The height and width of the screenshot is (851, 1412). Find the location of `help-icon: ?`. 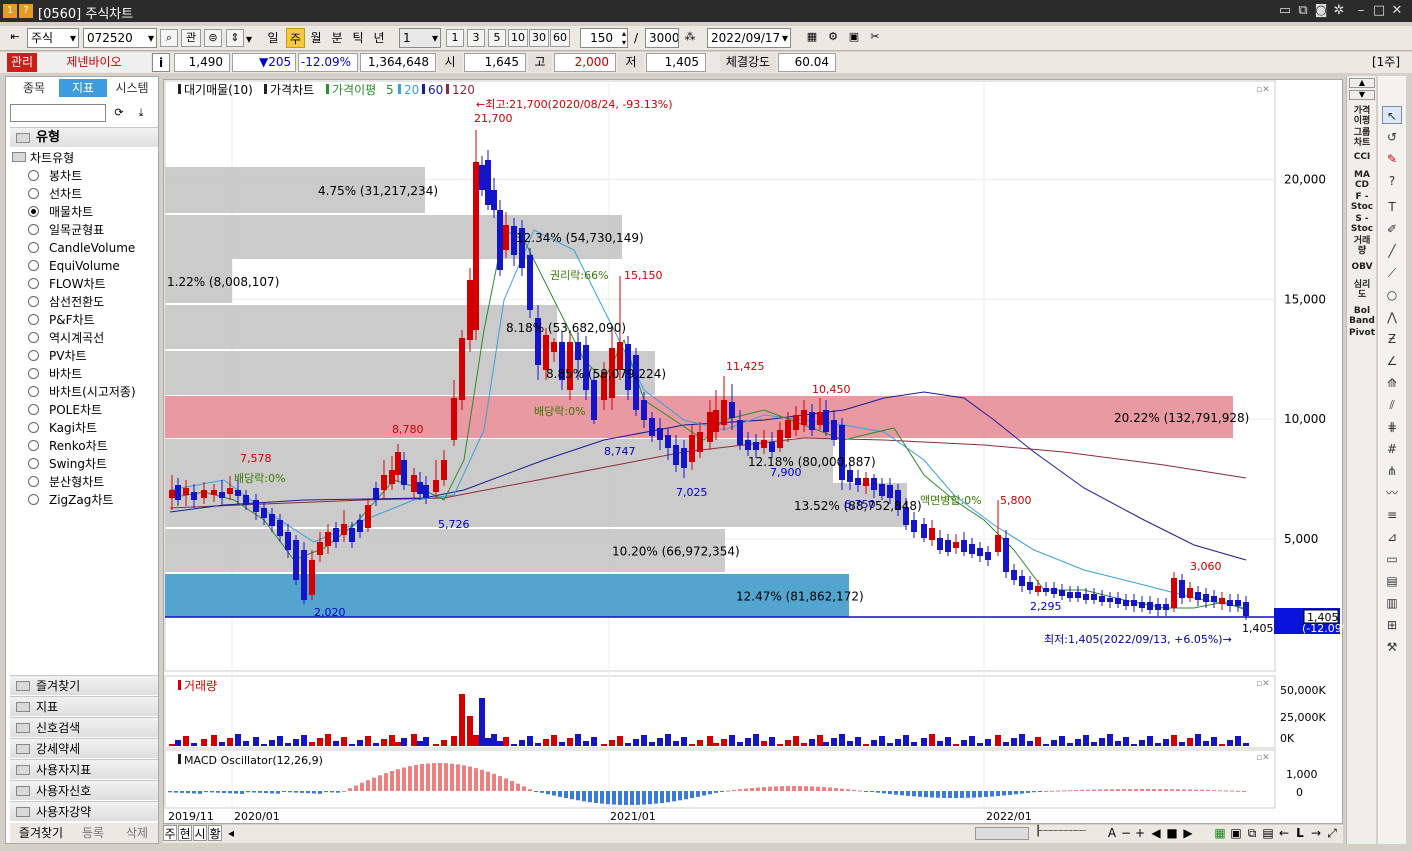

help-icon: ? is located at coordinates (26, 11).